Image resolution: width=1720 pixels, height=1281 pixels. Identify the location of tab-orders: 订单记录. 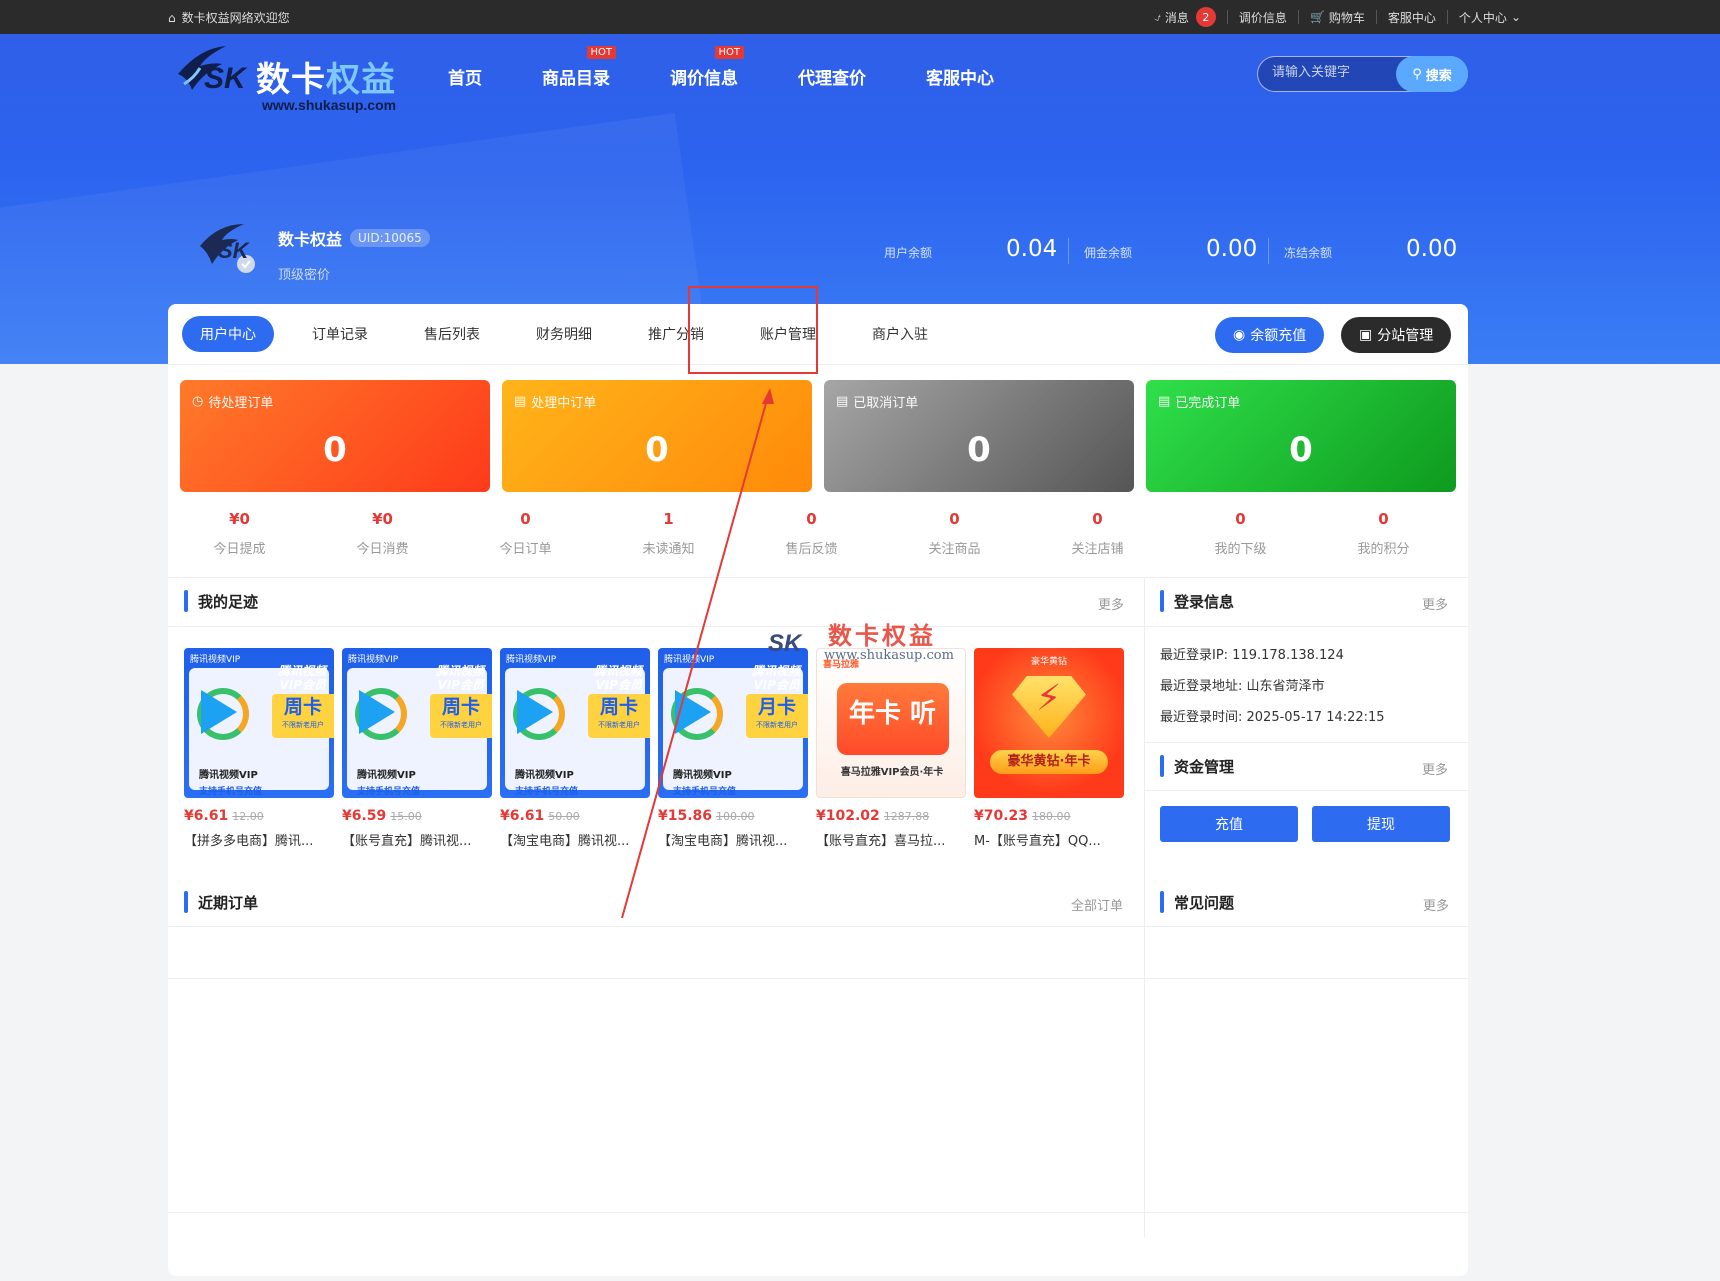
(340, 334).